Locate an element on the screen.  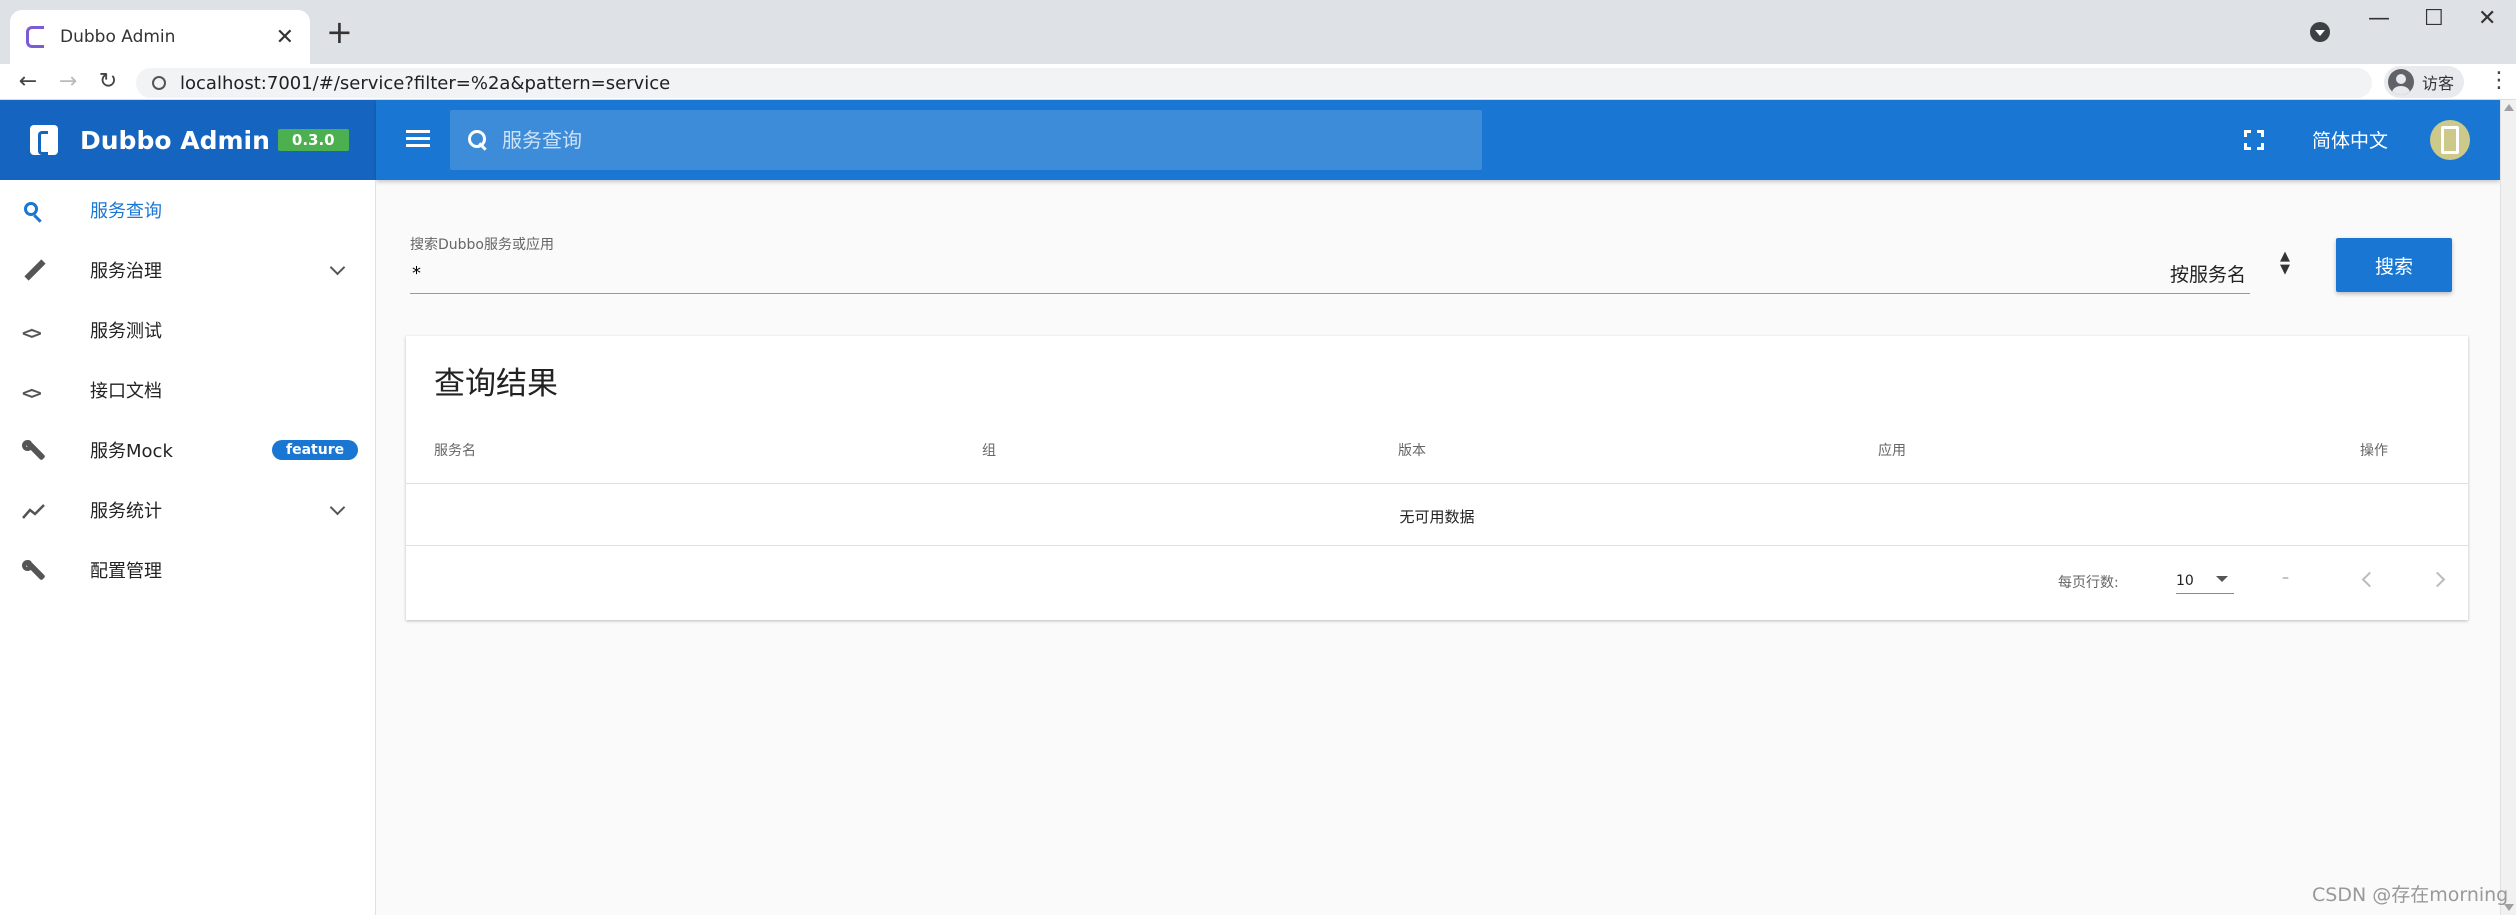
rows-per-page-label: 每页行数: is located at coordinates (2088, 583).